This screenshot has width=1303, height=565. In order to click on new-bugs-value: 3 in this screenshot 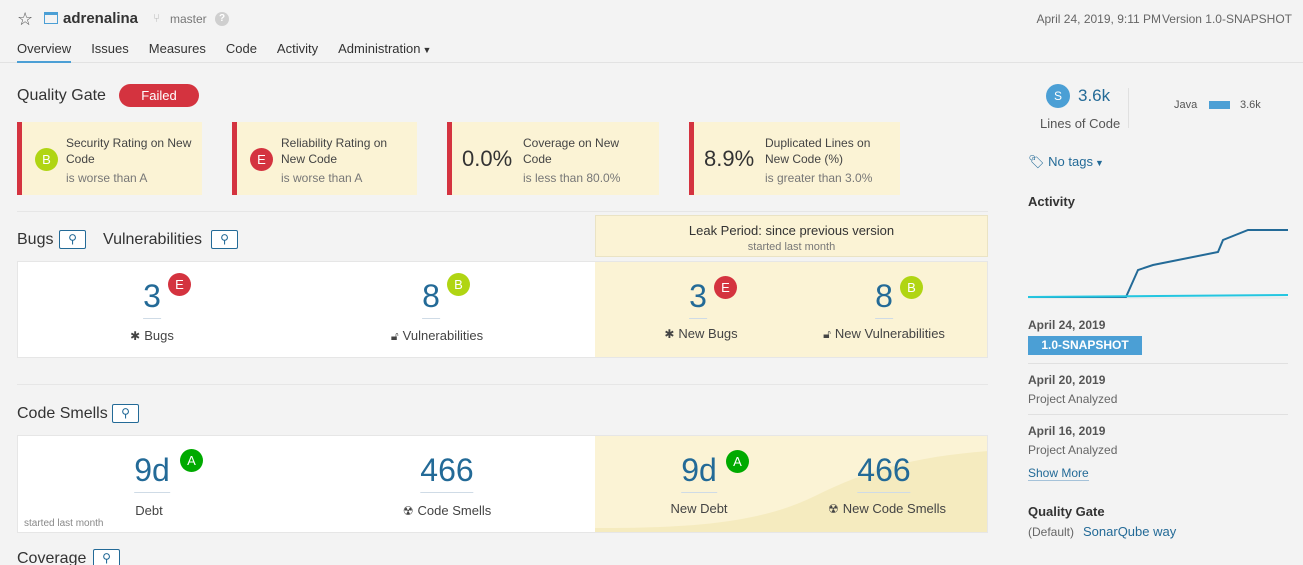, I will do `click(698, 298)`.